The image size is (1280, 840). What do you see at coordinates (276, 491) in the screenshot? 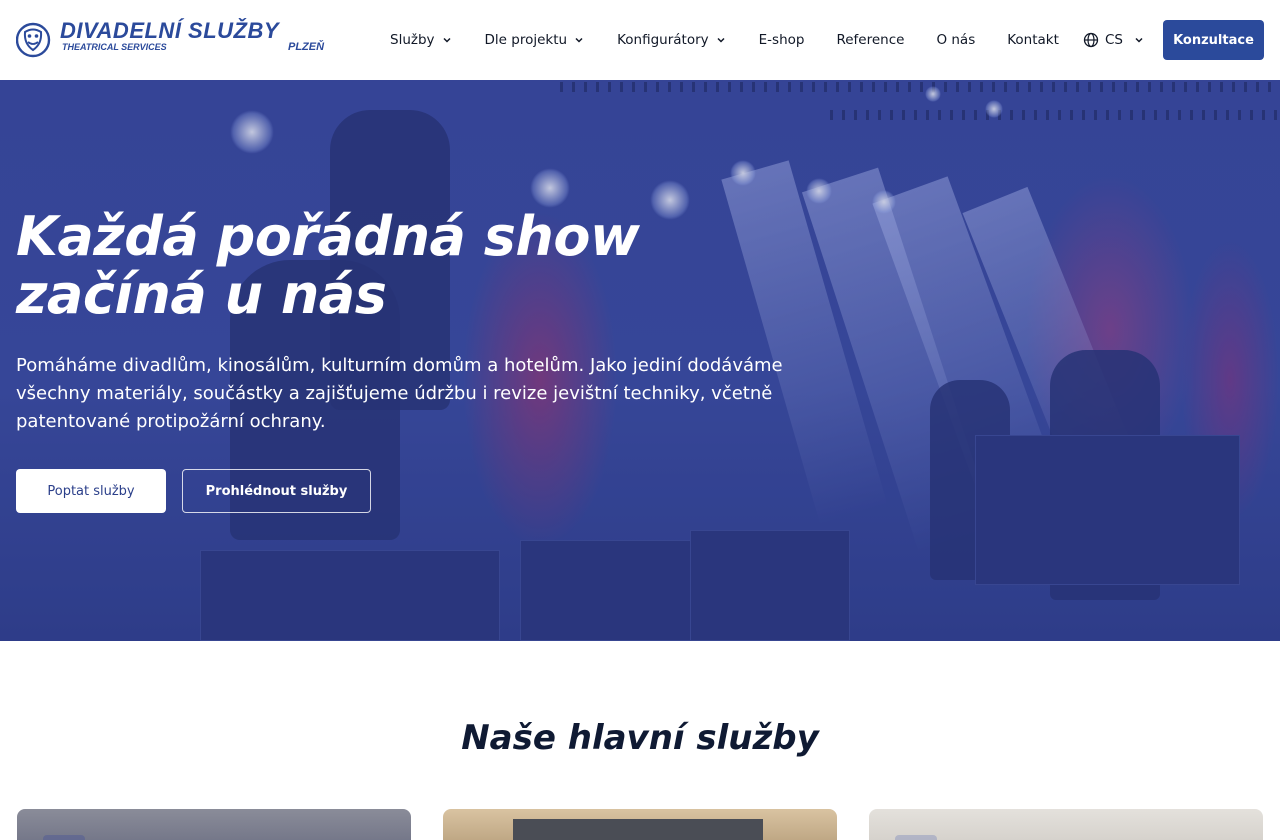
I see `browse-services-button: Prohlédnout služby` at bounding box center [276, 491].